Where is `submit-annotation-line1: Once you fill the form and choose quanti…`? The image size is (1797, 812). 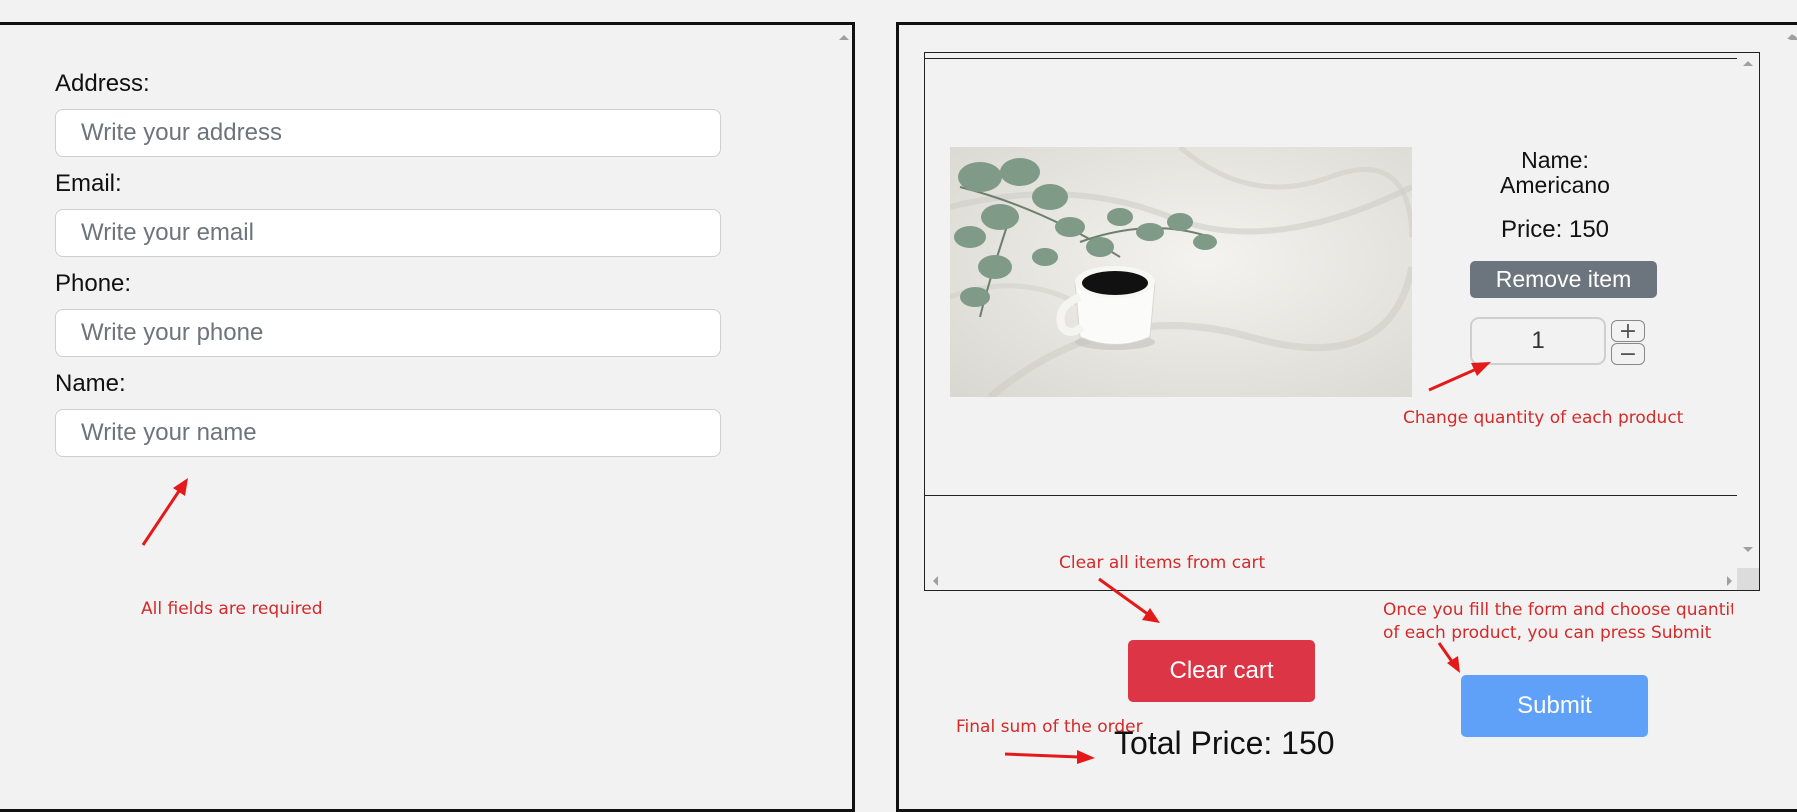
submit-annotation-line1: Once you fill the form and choose quanti… is located at coordinates (1558, 610).